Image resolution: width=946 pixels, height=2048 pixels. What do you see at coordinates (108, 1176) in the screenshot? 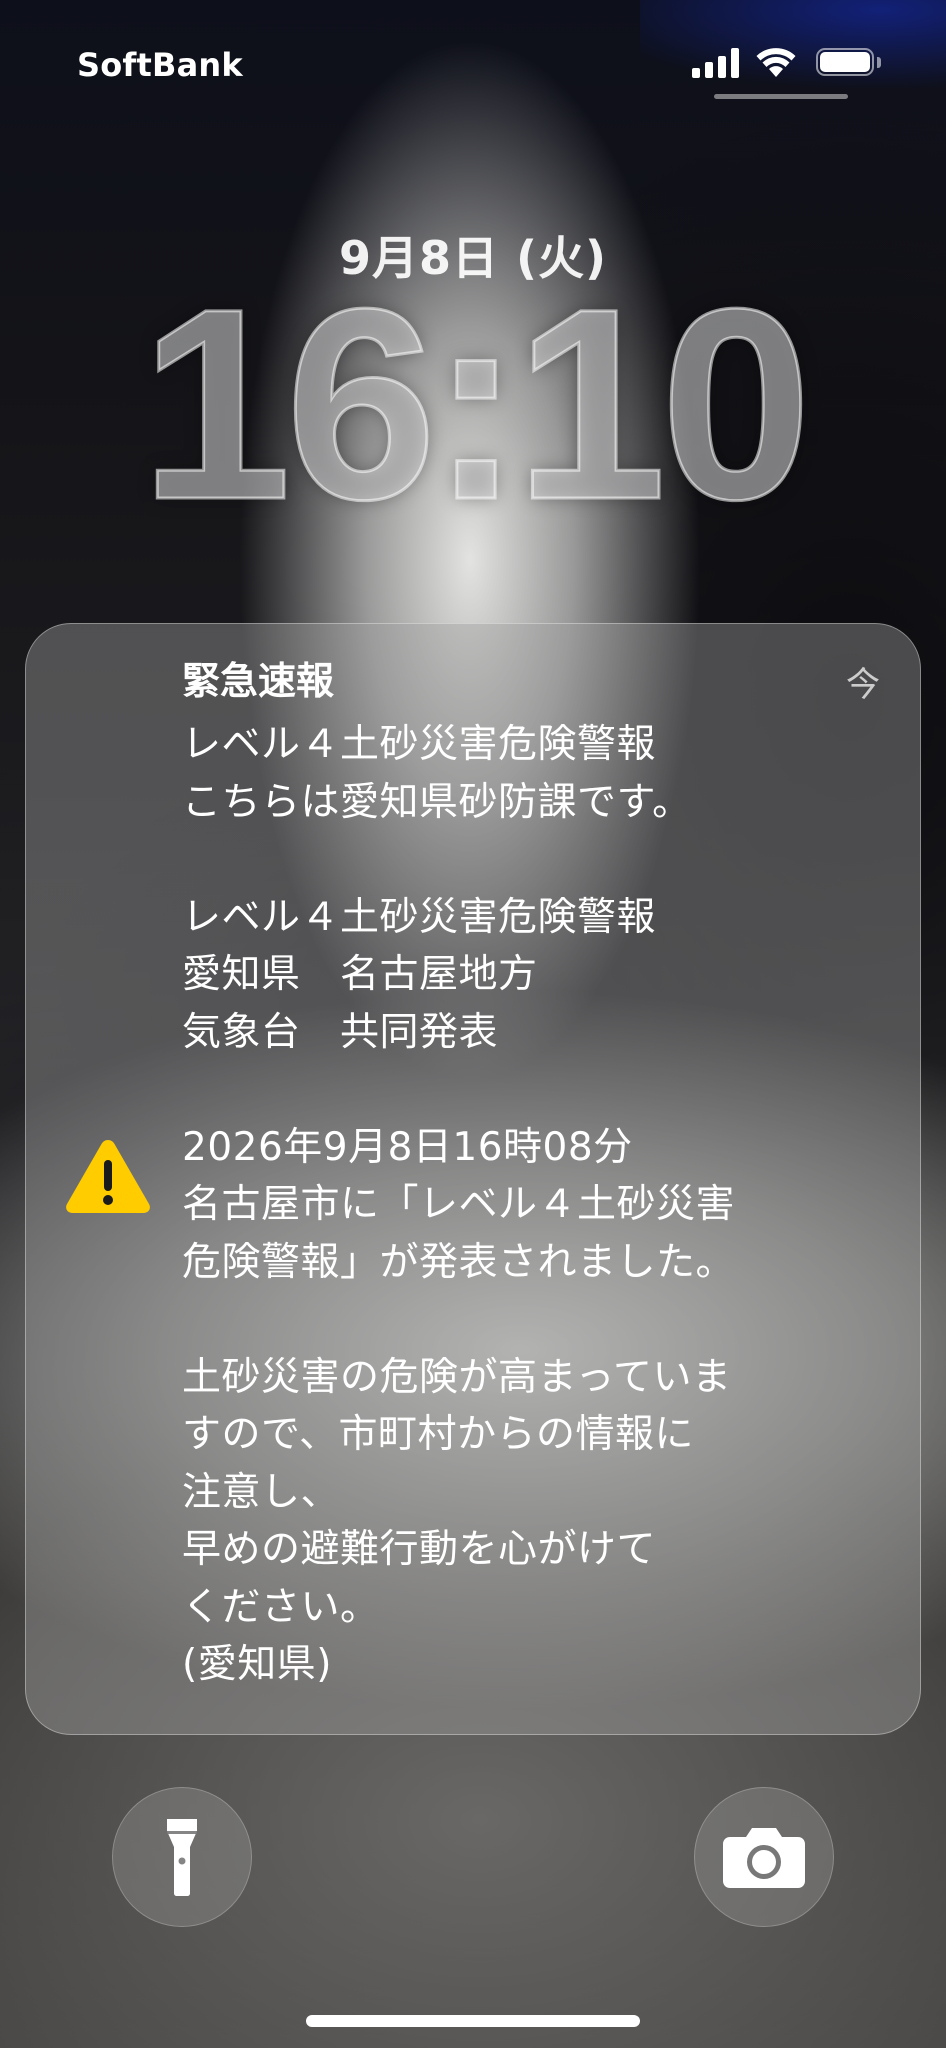
I see `warning-triangle-icon` at bounding box center [108, 1176].